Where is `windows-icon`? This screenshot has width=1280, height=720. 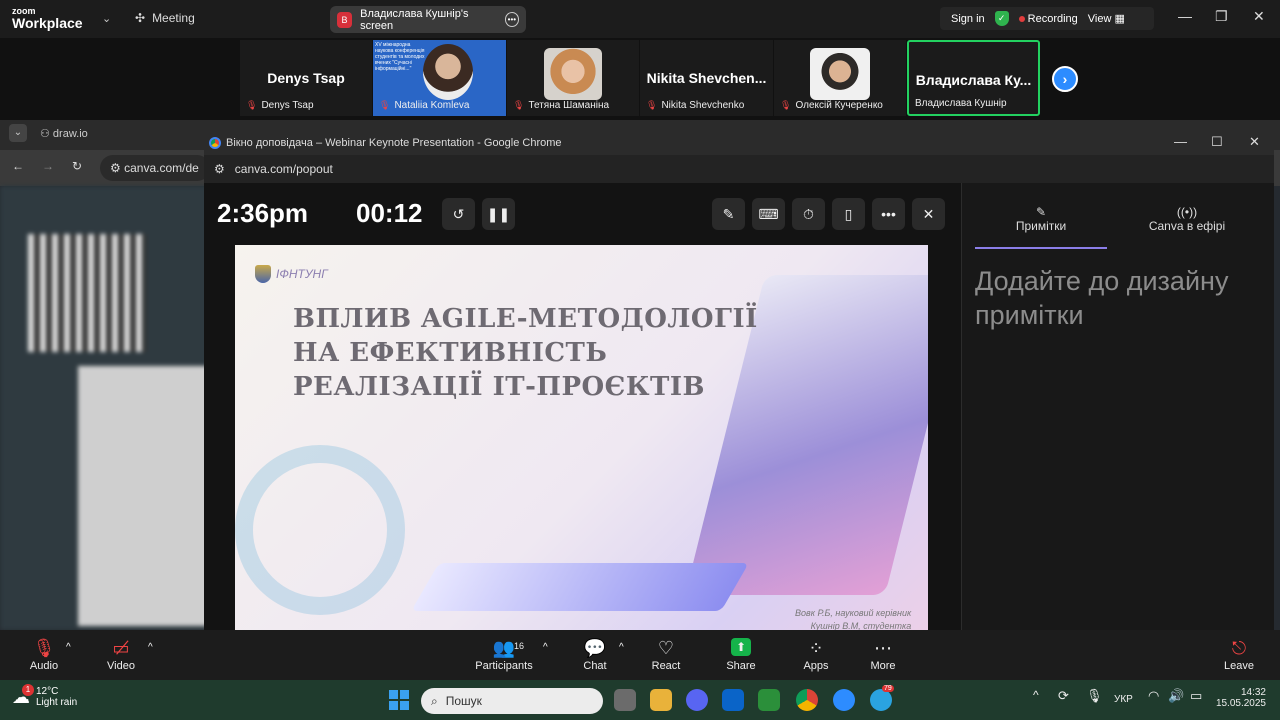 windows-icon is located at coordinates (393, 694).